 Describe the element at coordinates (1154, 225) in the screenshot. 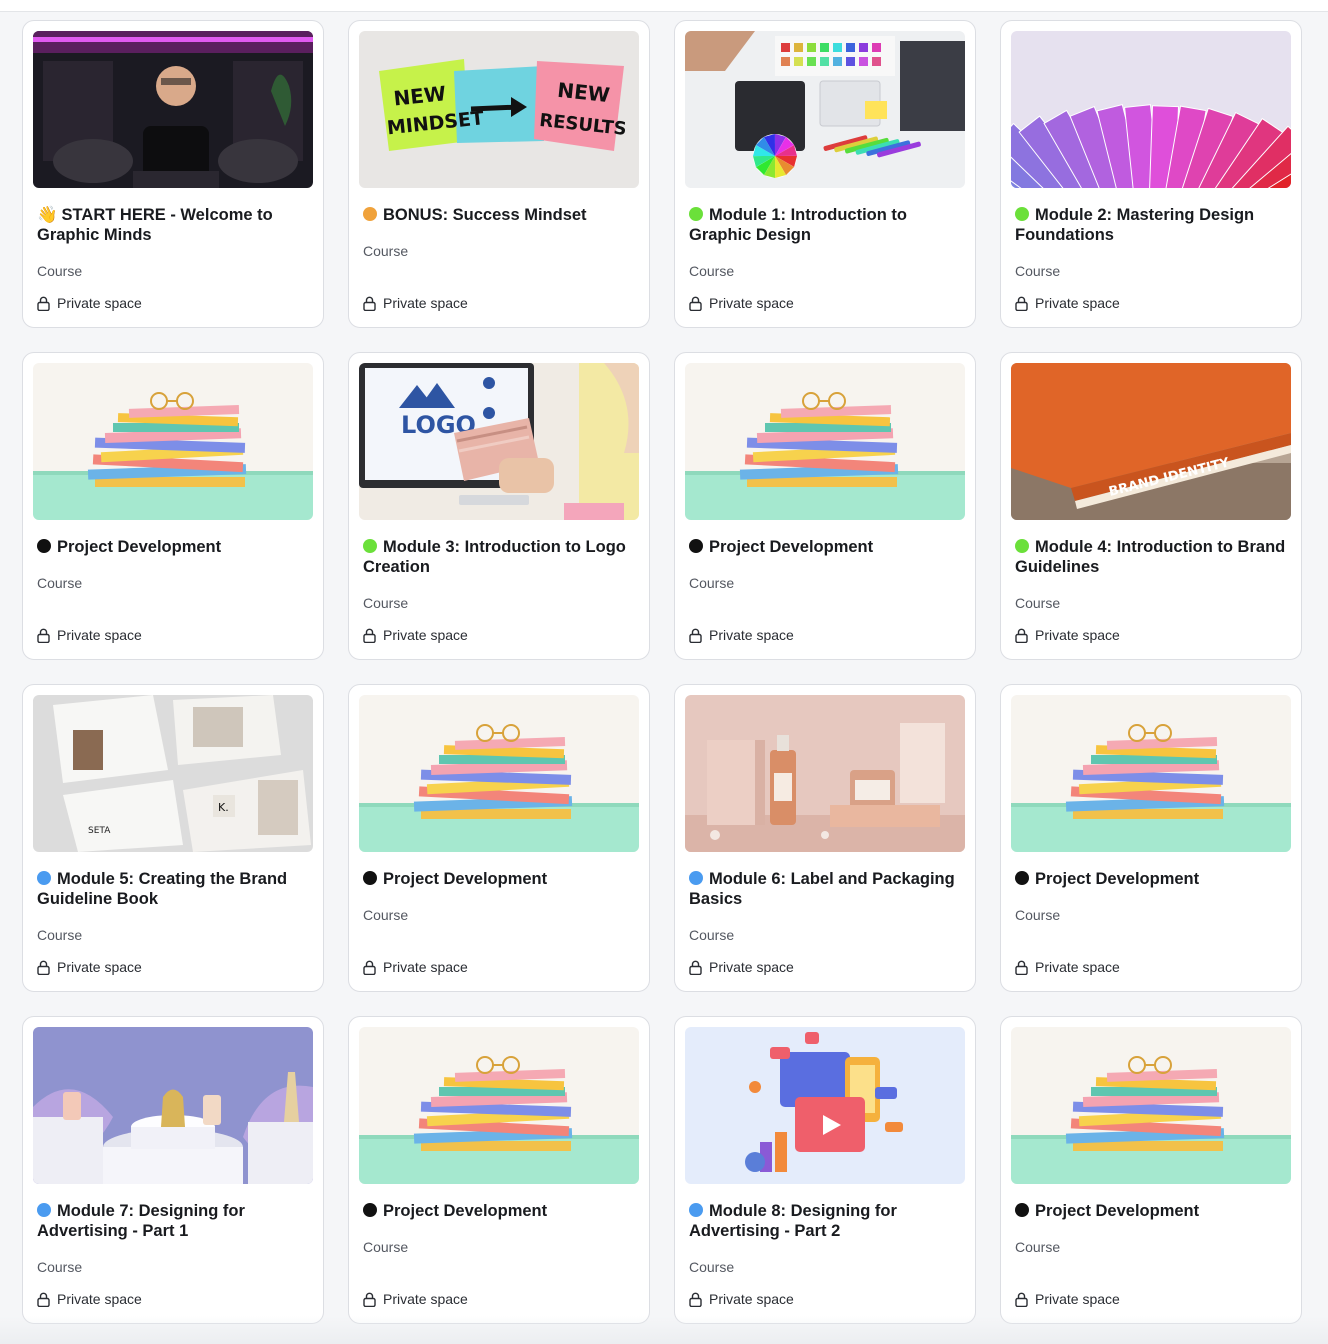

I see `course-title: Module 2: Mastering Design Foundations` at that location.